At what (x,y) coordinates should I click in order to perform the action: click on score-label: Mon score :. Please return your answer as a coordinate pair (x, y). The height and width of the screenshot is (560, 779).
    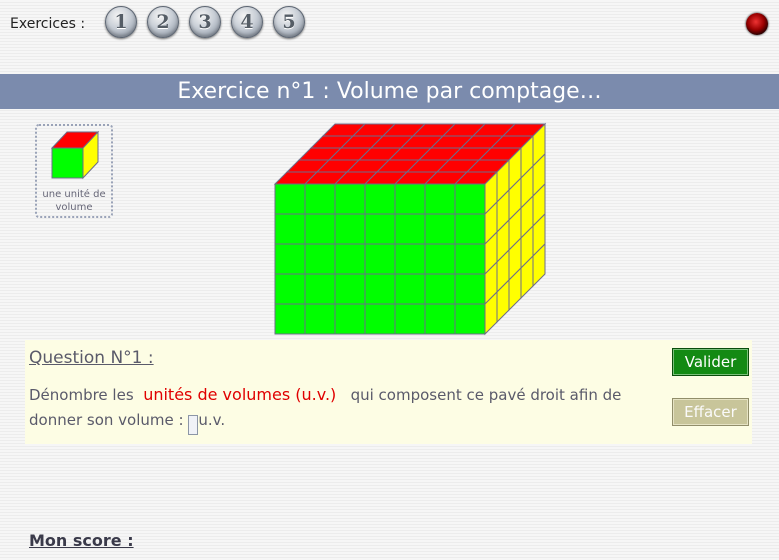
    Looking at the image, I should click on (81, 540).